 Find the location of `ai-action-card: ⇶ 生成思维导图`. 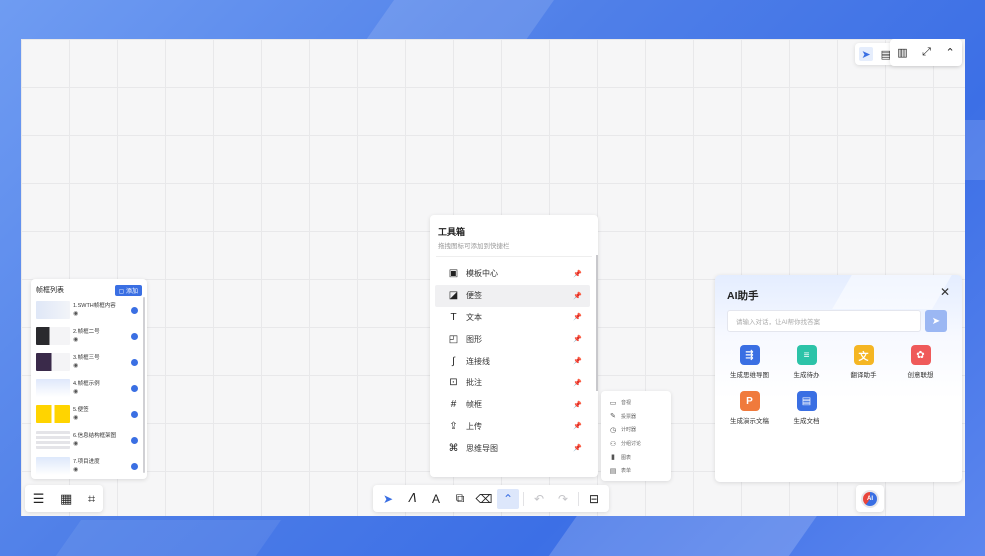

ai-action-card: ⇶ 生成思维导图 is located at coordinates (749, 362).